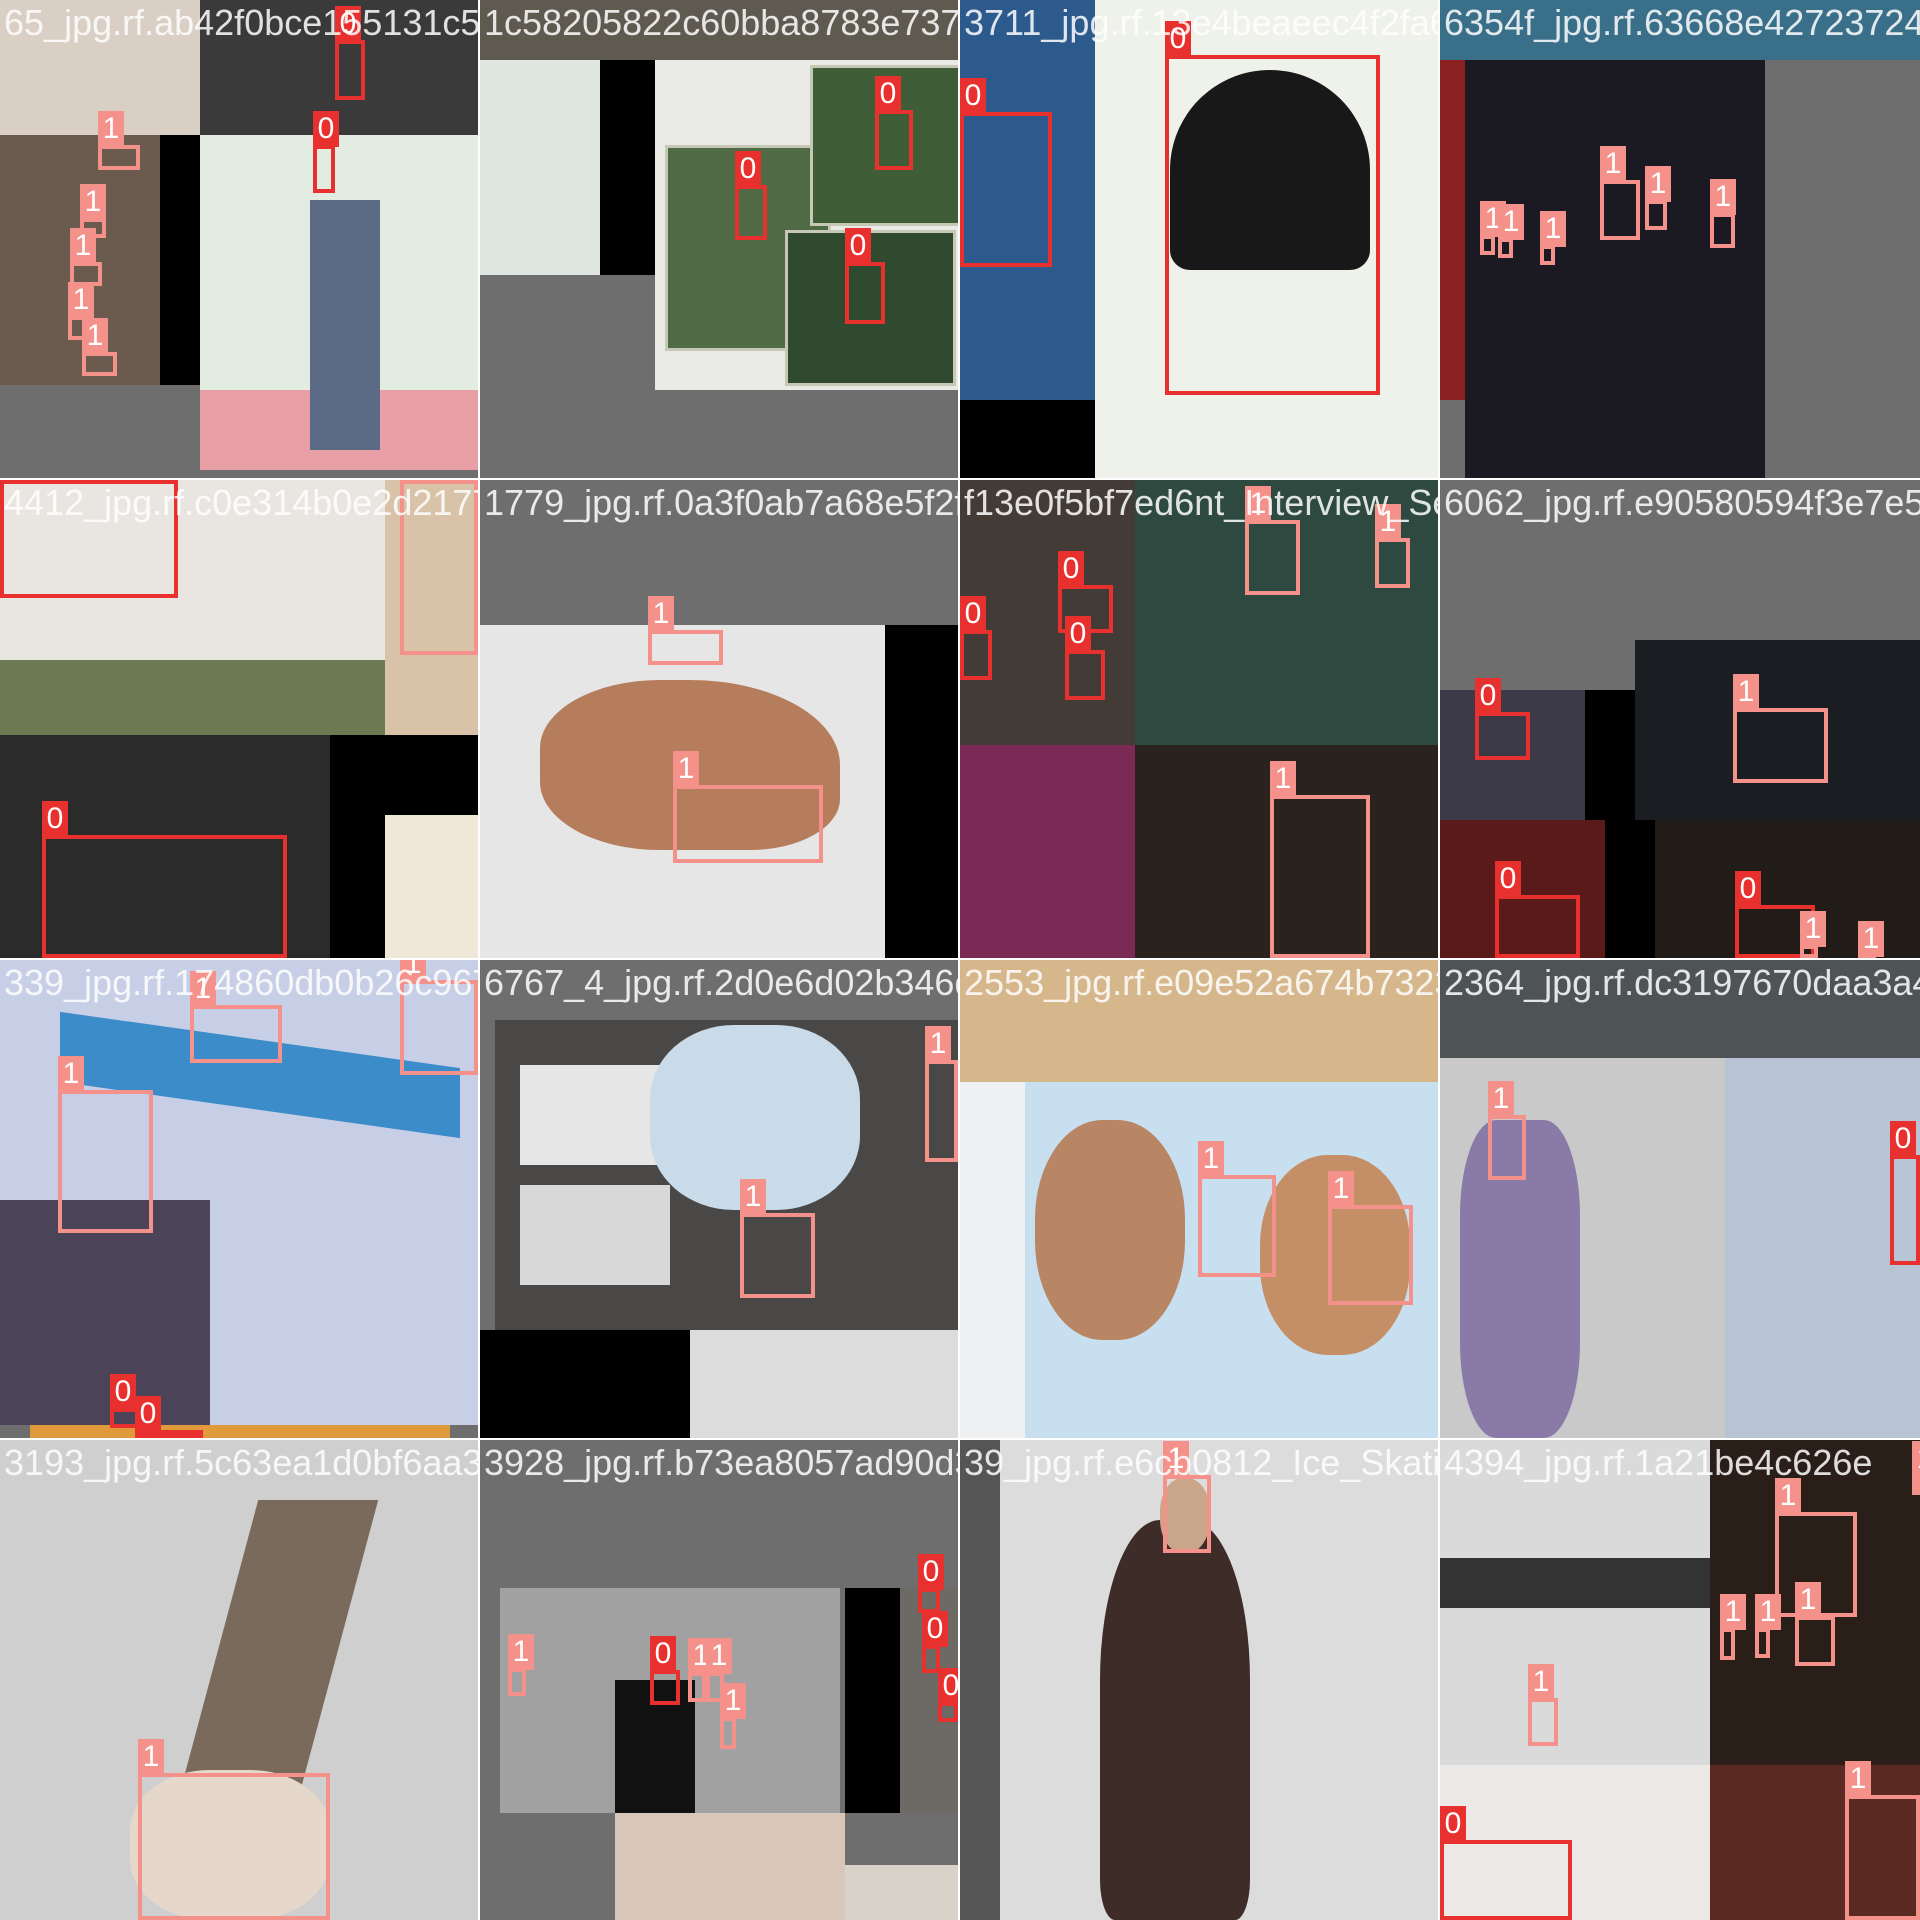 This screenshot has height=1920, width=1920. I want to click on mosaic-tile: 1 1 1779_jpg.rf.0a3f0ab7a68e5f2ff, so click(719, 719).